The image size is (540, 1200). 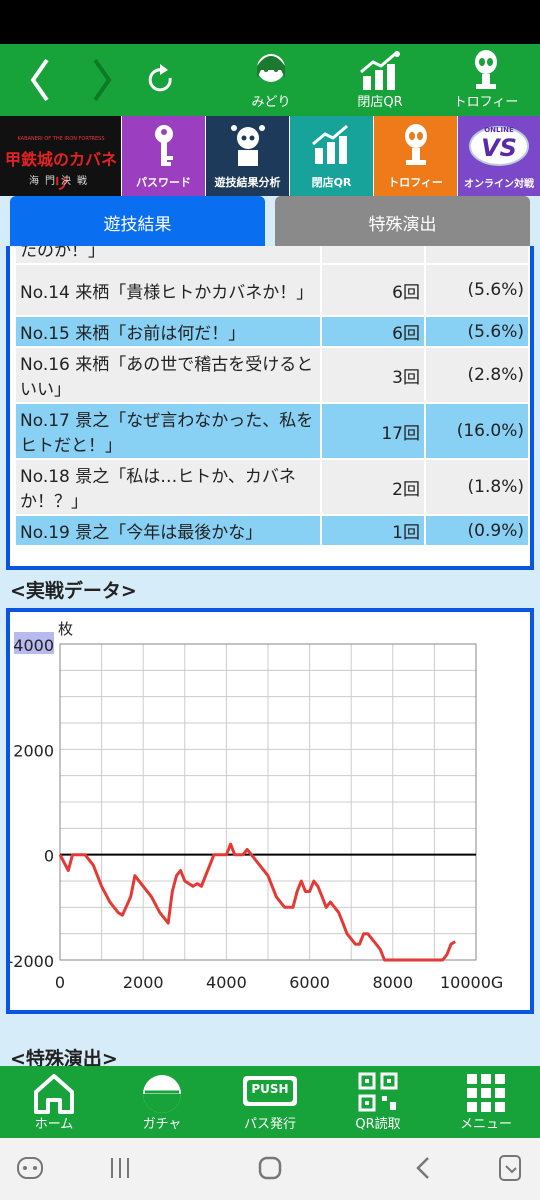 I want to click on row-percent: (0.9%), so click(x=477, y=530).